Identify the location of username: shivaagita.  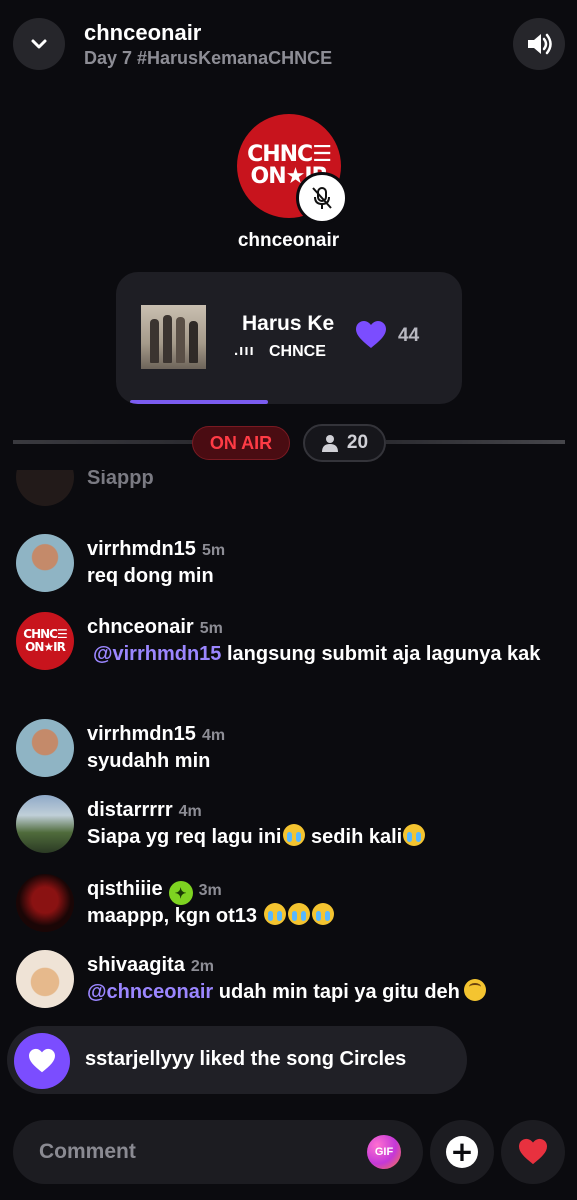
(136, 965).